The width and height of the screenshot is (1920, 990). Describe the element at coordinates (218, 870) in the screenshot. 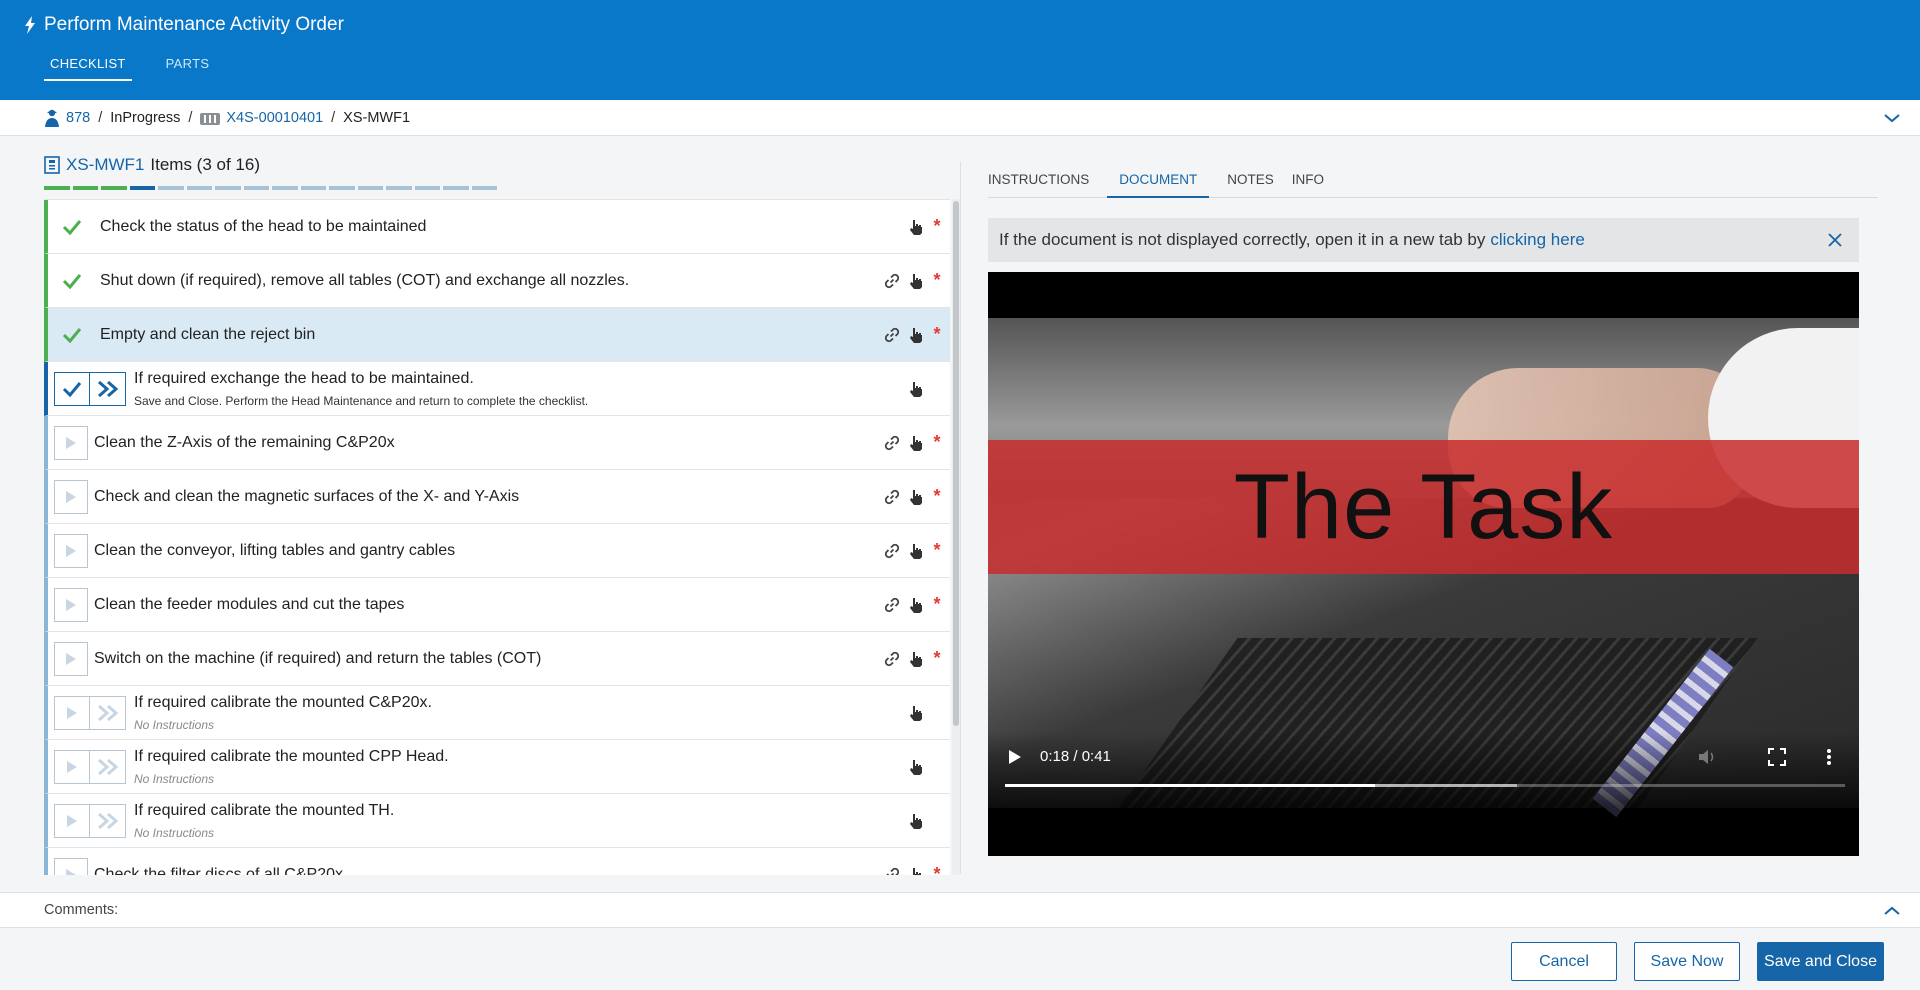

I see `item-label: Check the filter discs of all C&P20x` at that location.